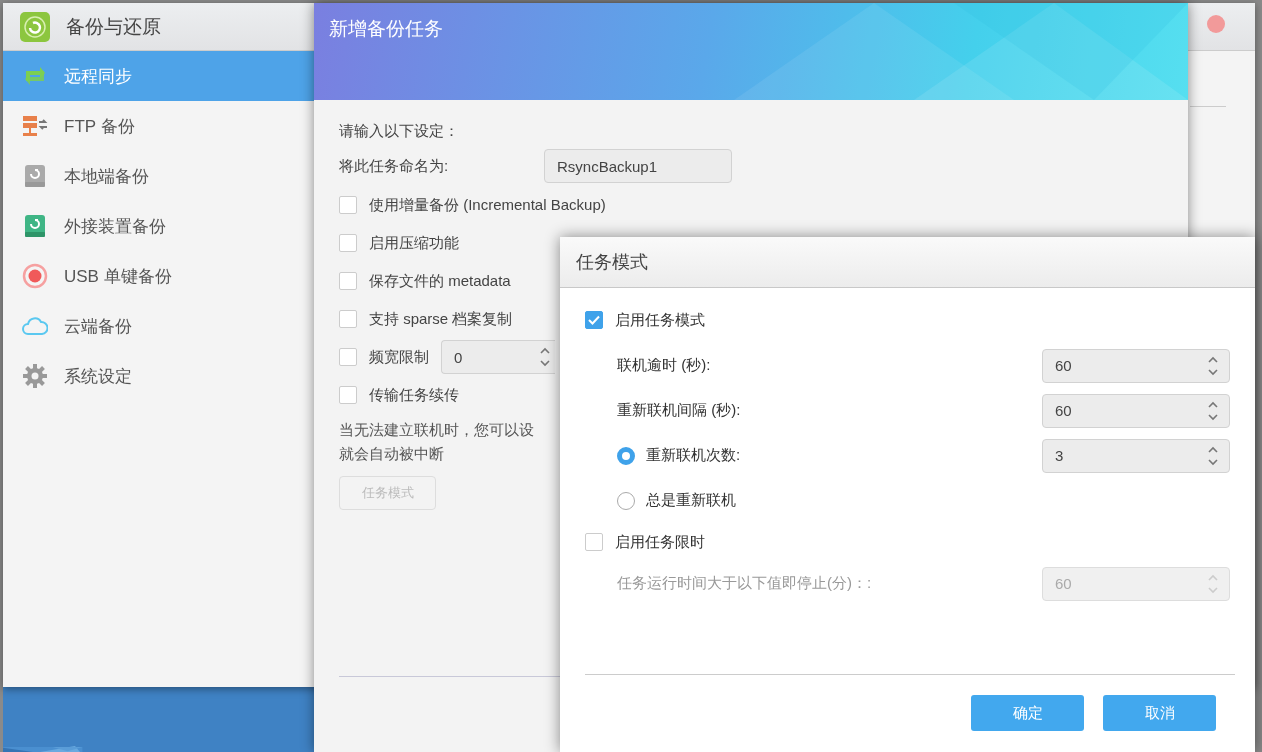 The image size is (1262, 752). I want to click on dialog-title: 任务模式, so click(612, 262).